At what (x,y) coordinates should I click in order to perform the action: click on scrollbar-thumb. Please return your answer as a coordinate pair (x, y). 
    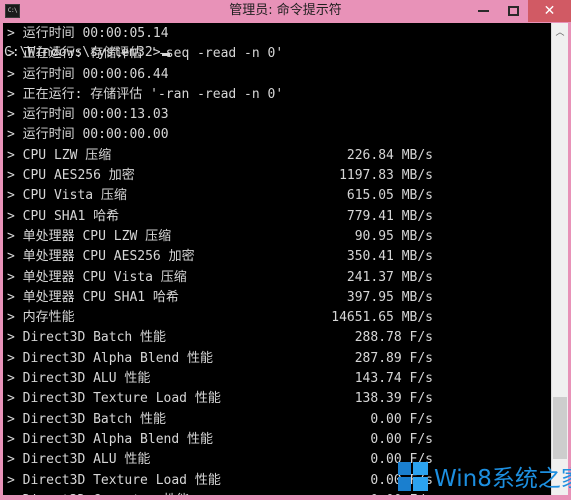
    Looking at the image, I should click on (560, 428).